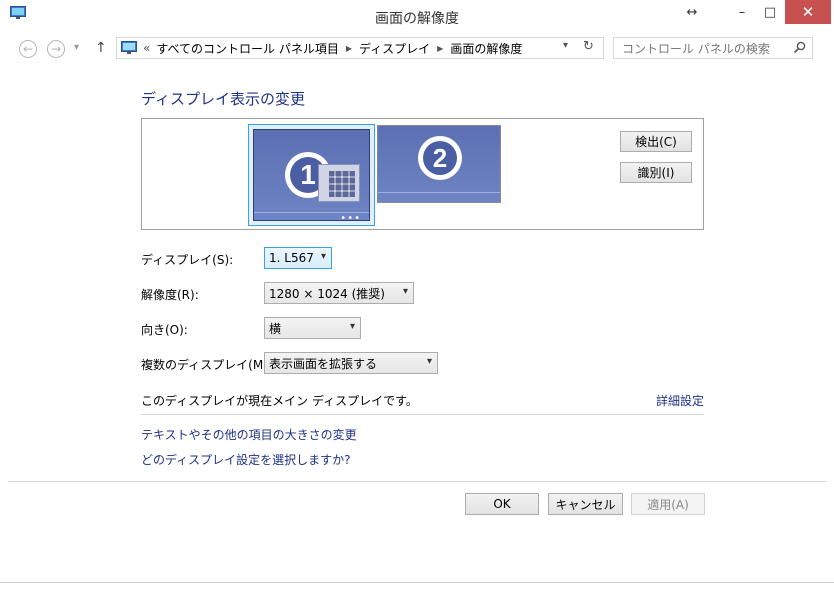 This screenshot has width=834, height=591. Describe the element at coordinates (417, 481) in the screenshot. I see `footer-divider` at that location.